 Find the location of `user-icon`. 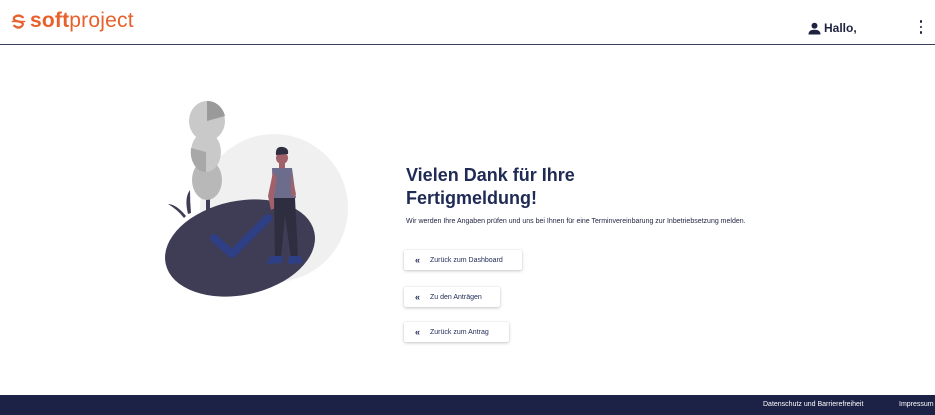

user-icon is located at coordinates (814, 28).